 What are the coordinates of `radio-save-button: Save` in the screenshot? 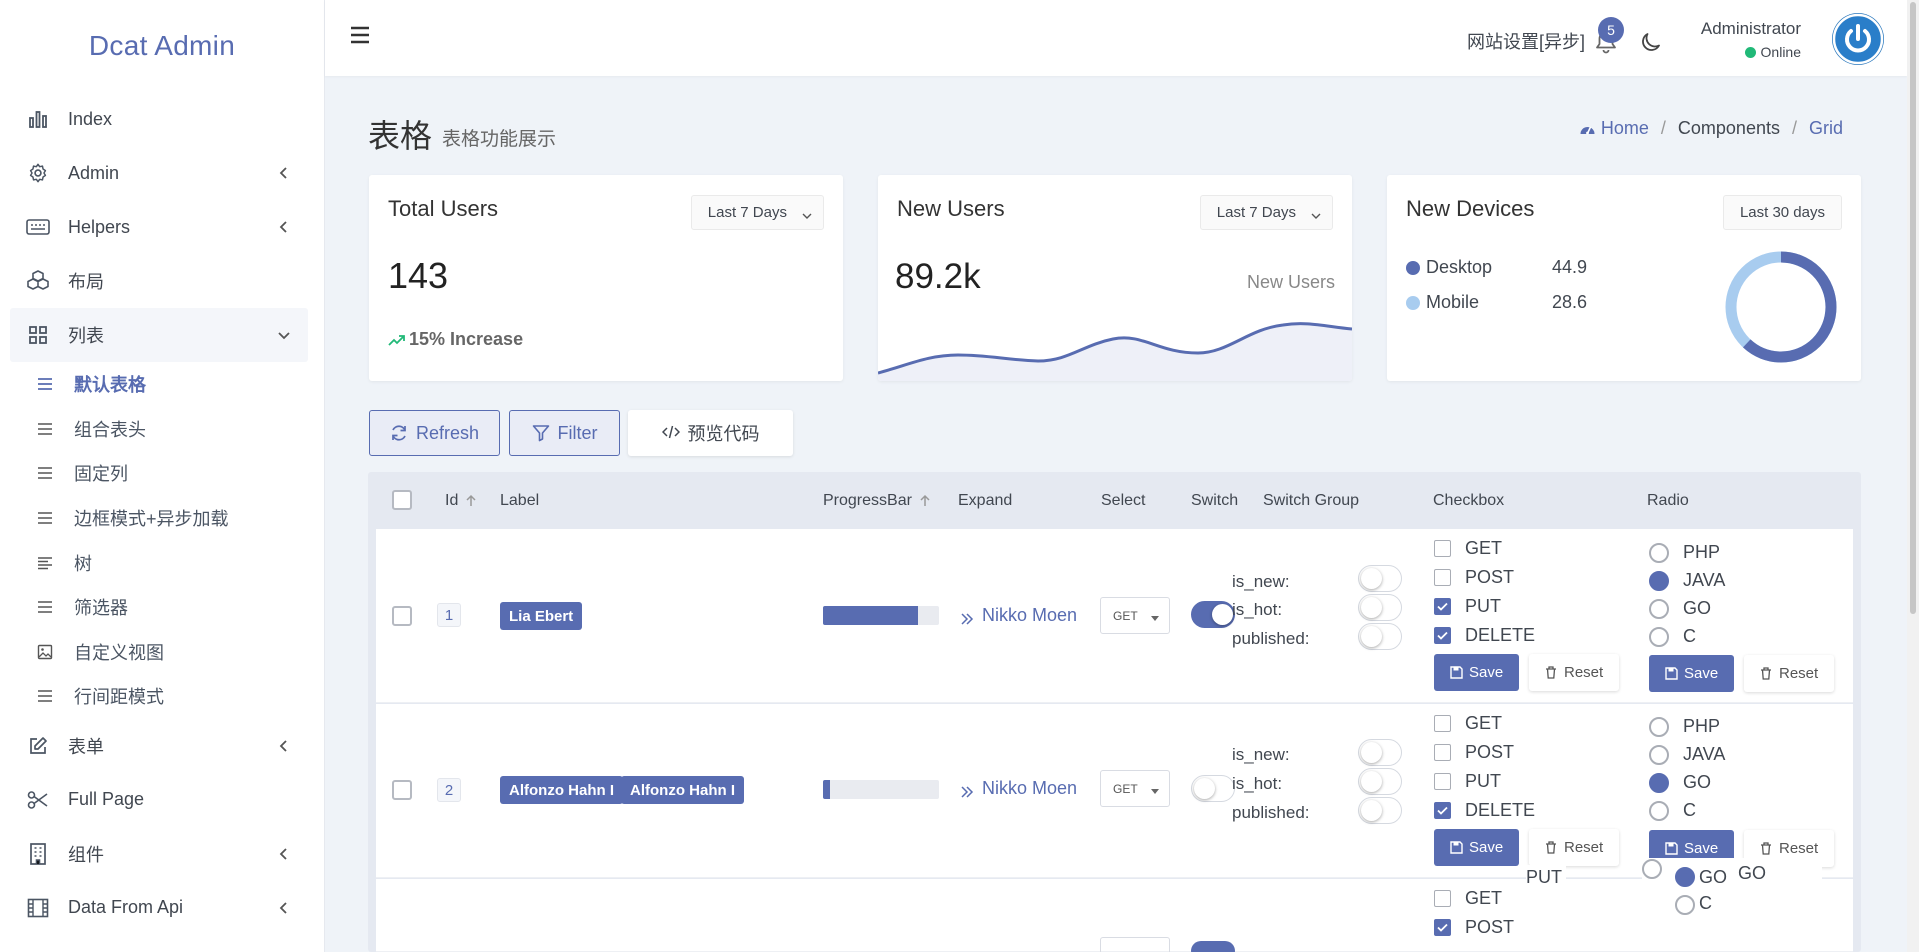 It's located at (1692, 673).